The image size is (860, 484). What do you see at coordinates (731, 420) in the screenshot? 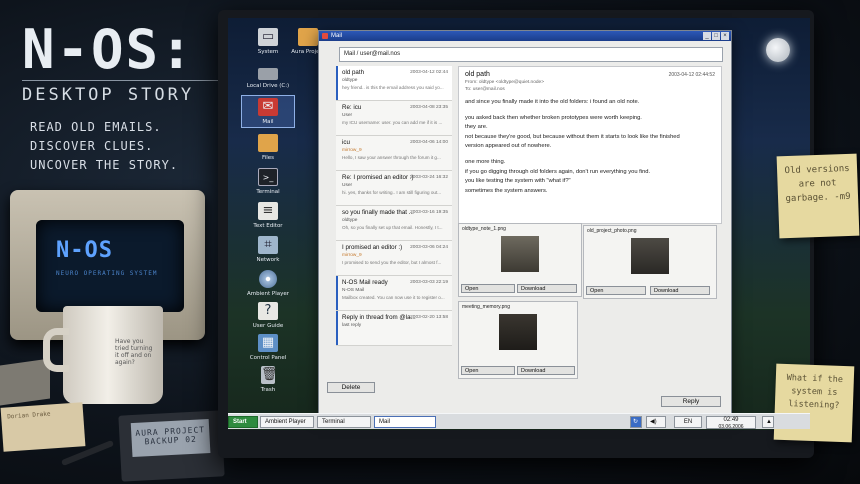
I see `clock-time: 02:49` at bounding box center [731, 420].